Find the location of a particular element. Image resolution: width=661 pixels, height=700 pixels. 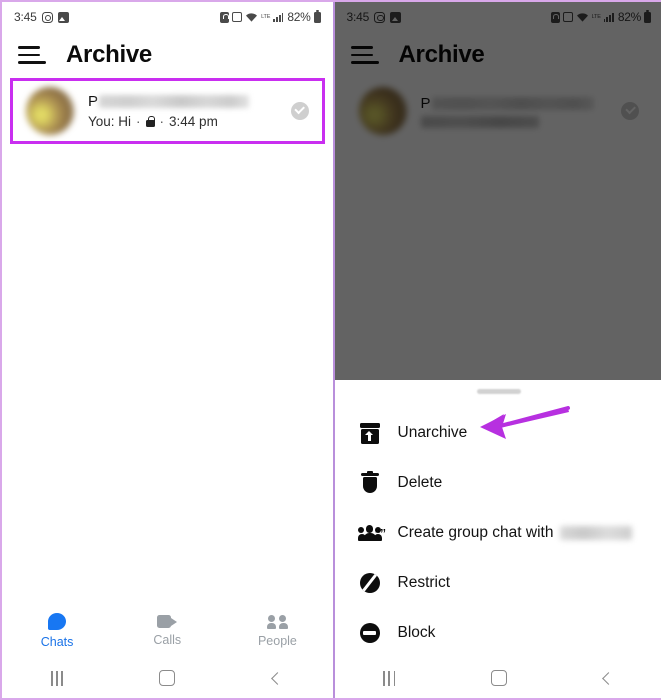

contact-name: P is located at coordinates (189, 101).